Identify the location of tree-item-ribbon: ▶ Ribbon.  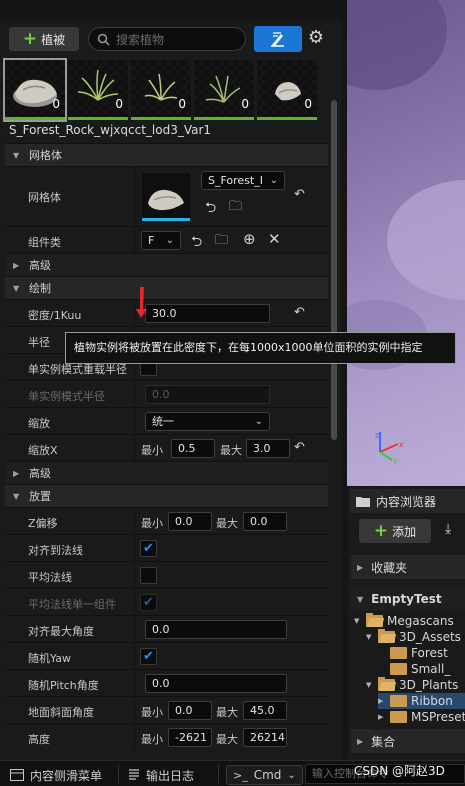
(421, 701).